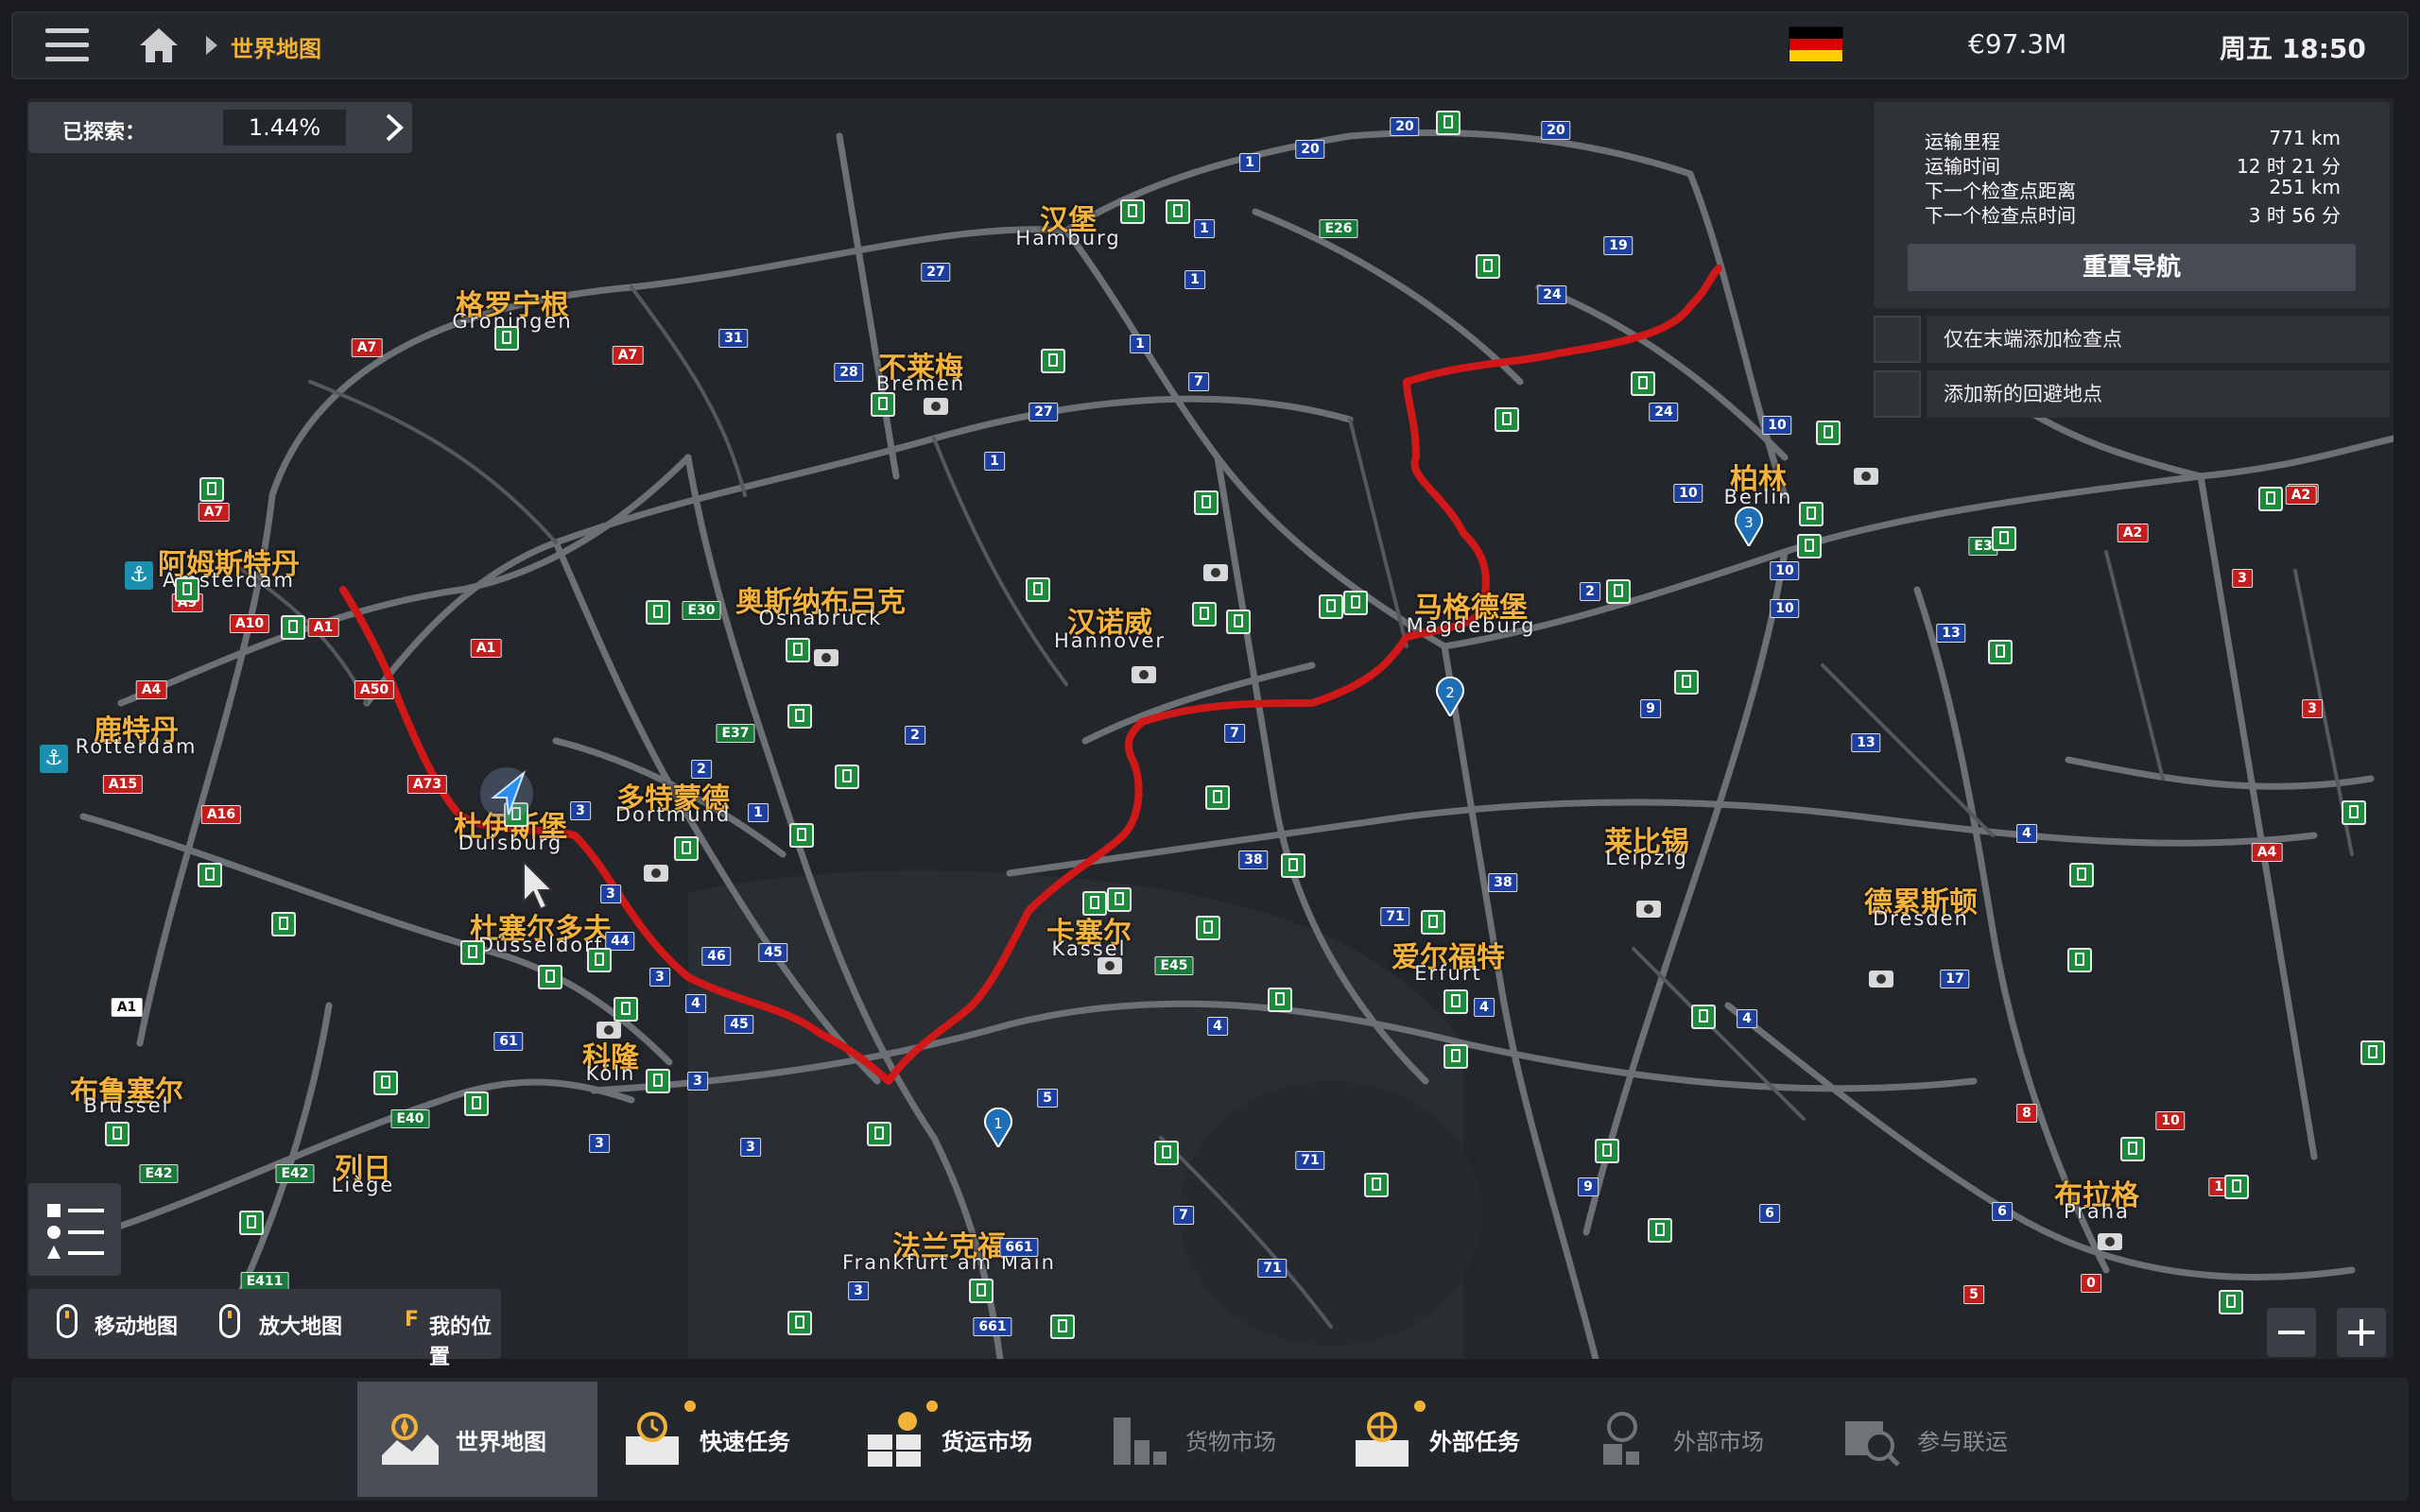 The width and height of the screenshot is (2420, 1512). Describe the element at coordinates (963, 1439) in the screenshot. I see `tab-freight-market: 货运市场` at that location.